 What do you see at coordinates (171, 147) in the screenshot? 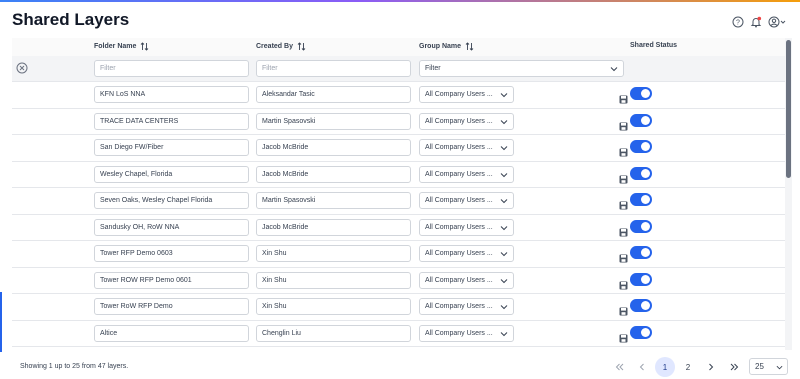
I see `folder-name-input: San Diego FW/Fiber` at bounding box center [171, 147].